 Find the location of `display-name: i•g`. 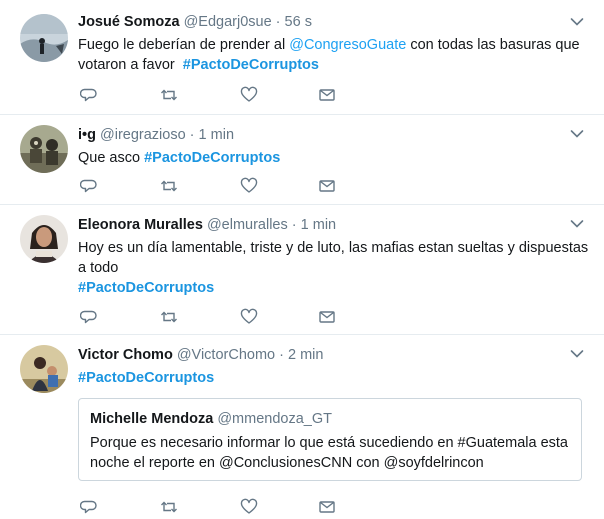

display-name: i•g is located at coordinates (87, 135).